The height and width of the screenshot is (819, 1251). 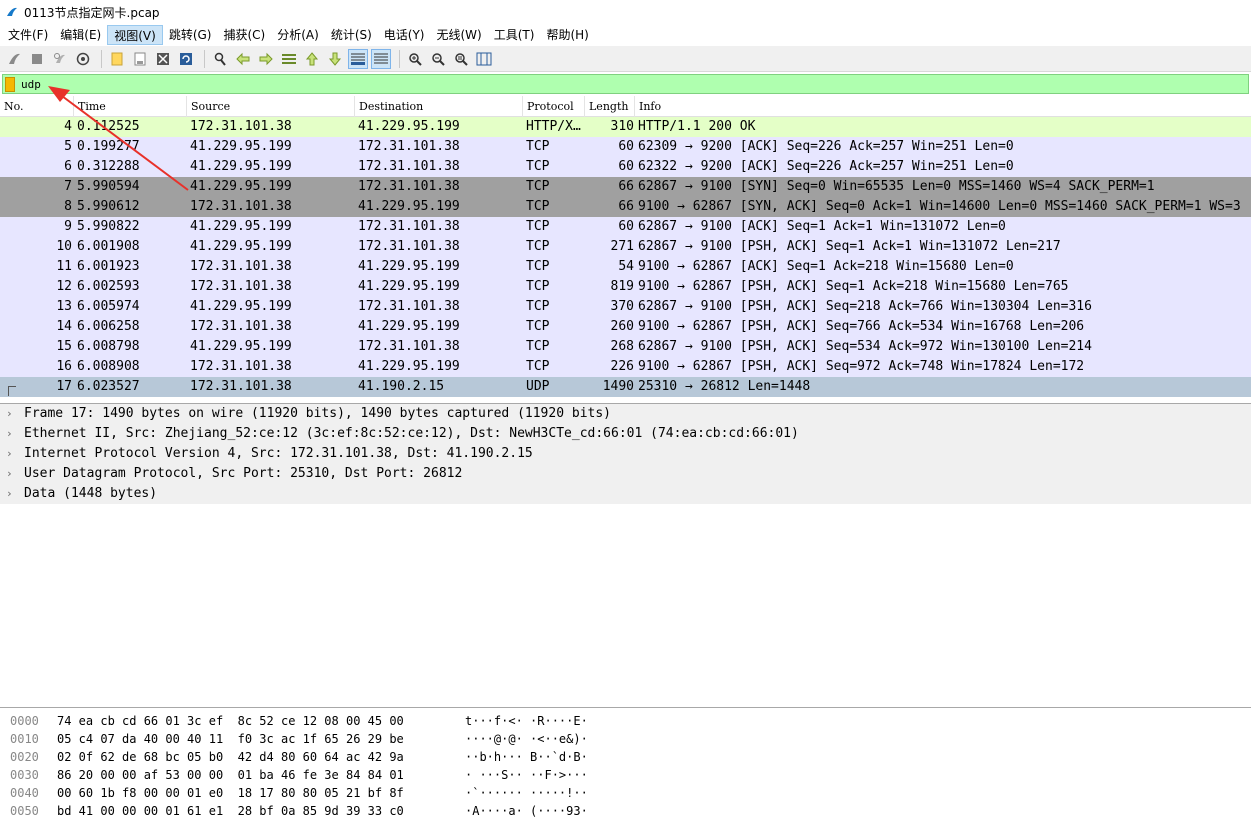 I want to click on reload-file-icon, so click(x=186, y=59).